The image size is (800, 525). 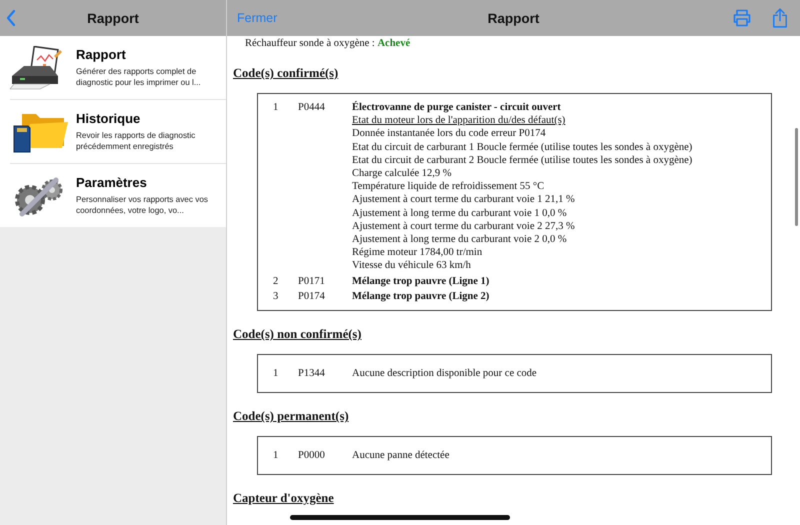 What do you see at coordinates (136, 141) in the screenshot?
I see `menu-item-description: Revoir les rapports de diagnostic précédemment enregistrés` at bounding box center [136, 141].